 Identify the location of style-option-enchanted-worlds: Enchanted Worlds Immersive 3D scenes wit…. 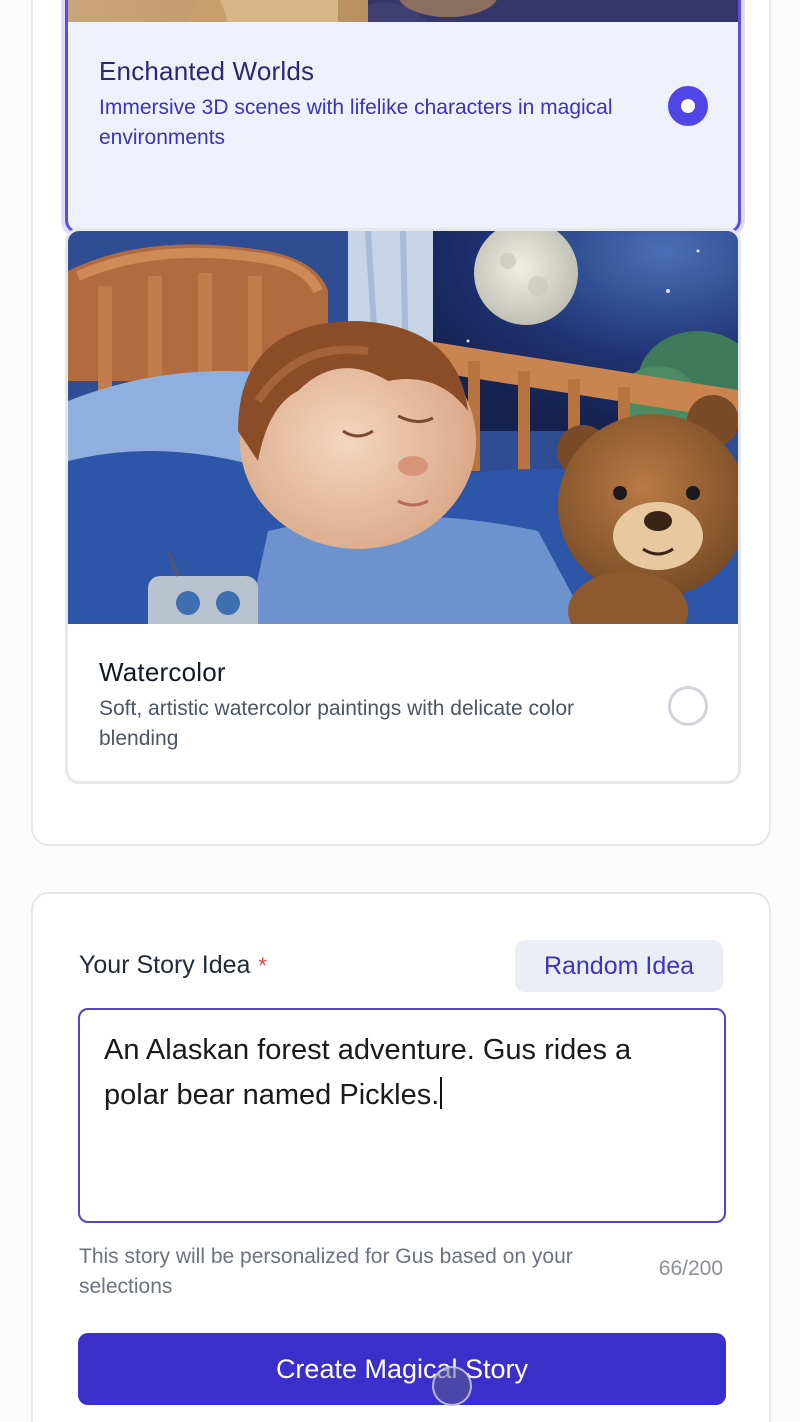
(403, 117).